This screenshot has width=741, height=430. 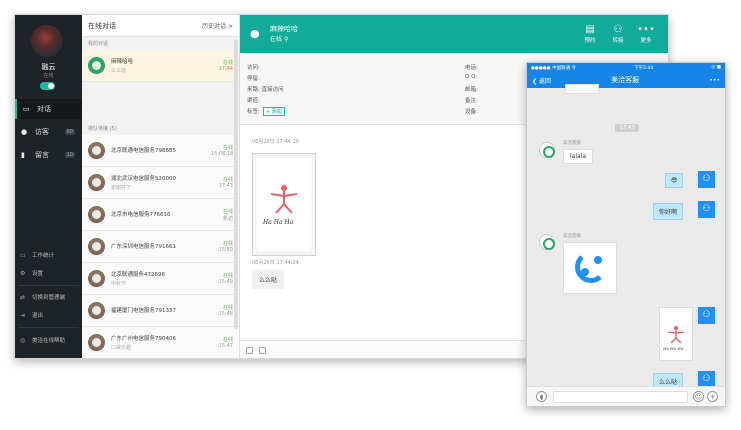 I want to click on conversation-time: 15:06:18, so click(x=222, y=154).